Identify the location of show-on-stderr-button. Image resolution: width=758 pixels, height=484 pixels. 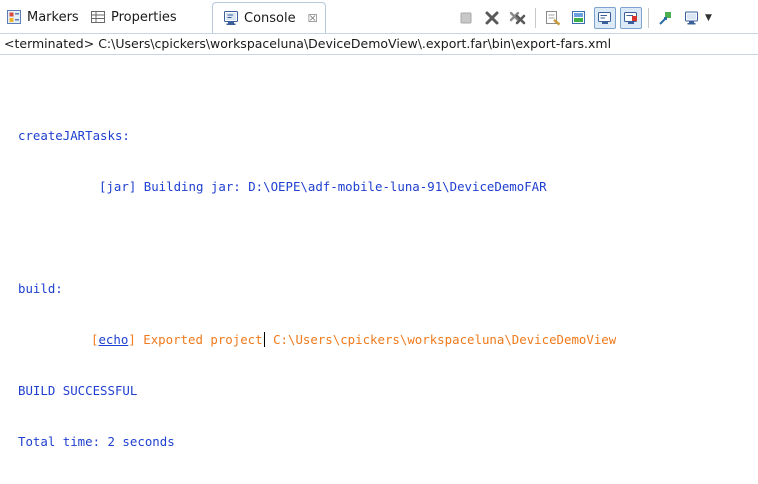
(631, 18).